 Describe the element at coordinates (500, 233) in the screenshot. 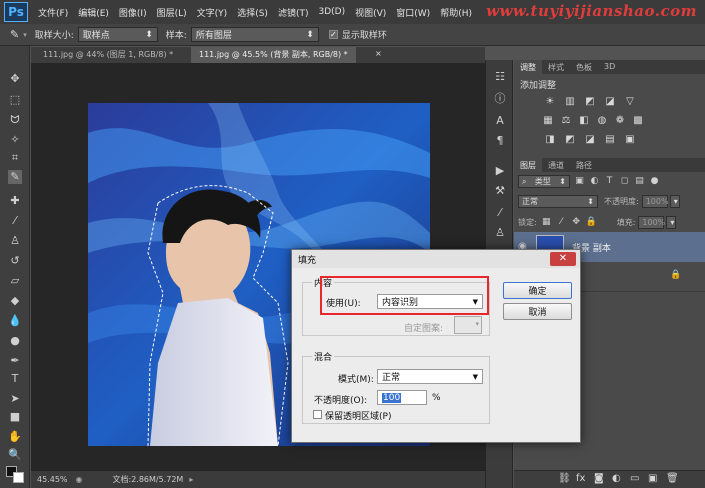

I see `clone-source-icon: ♙` at that location.